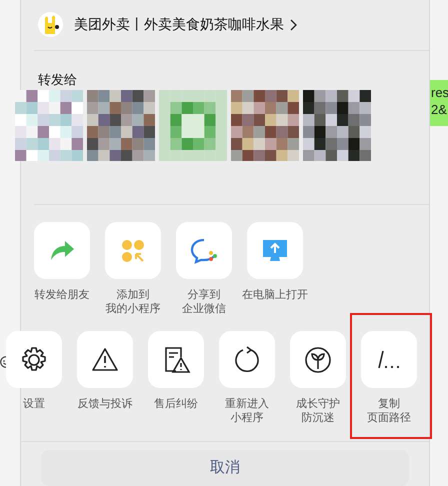  I want to click on action-label: 复制 页面路径, so click(389, 411).